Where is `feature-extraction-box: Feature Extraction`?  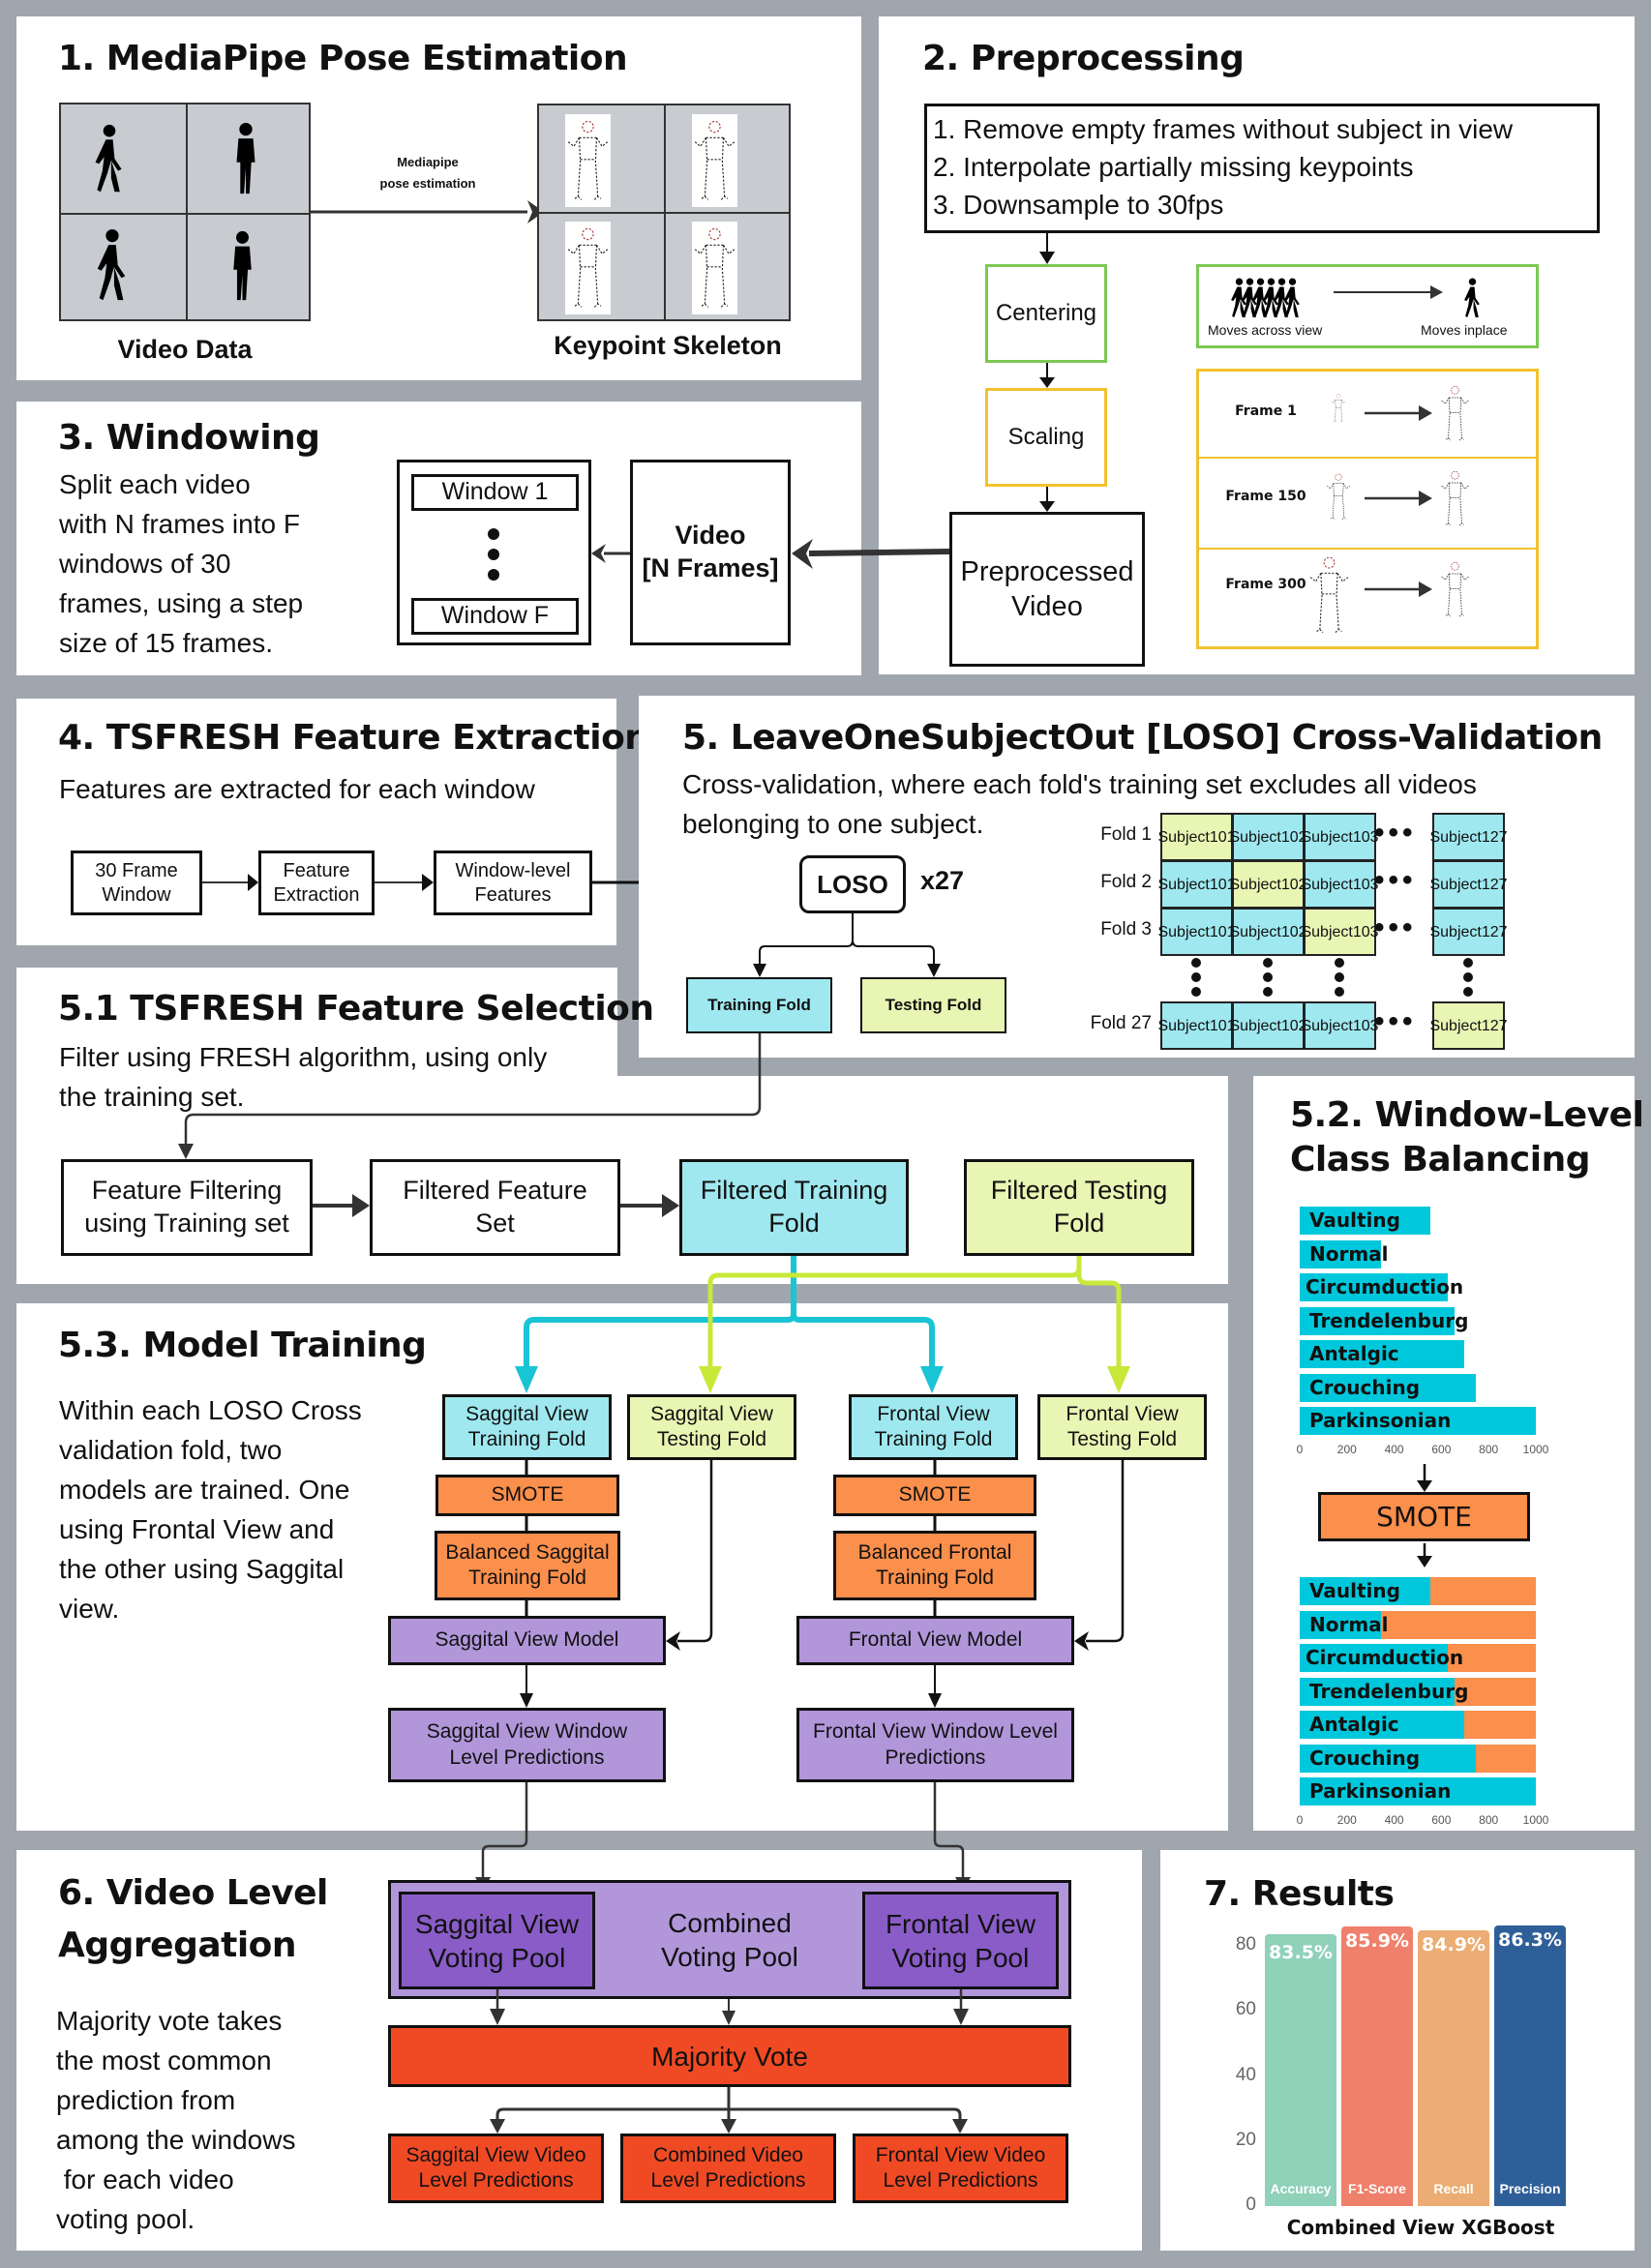
feature-extraction-box: Feature Extraction is located at coordinates (316, 882).